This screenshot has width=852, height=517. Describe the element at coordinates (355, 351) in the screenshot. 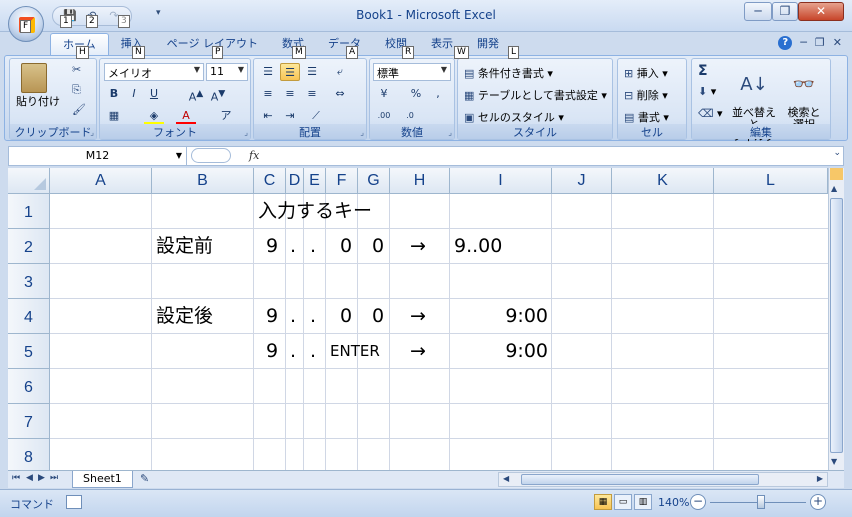

I see `cell-f5: ENTER` at that location.